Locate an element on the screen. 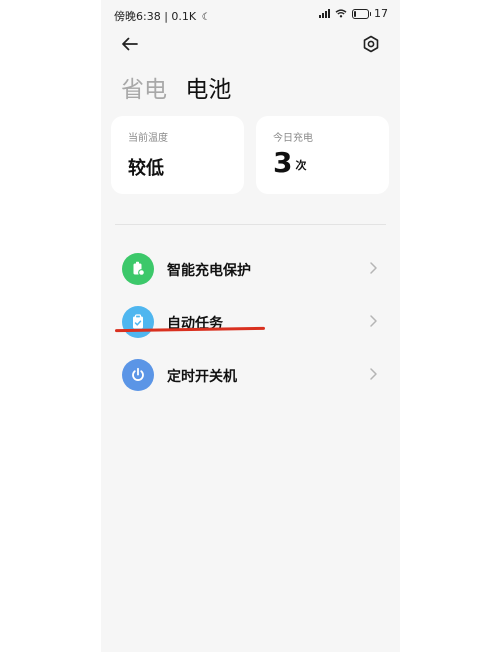  tab-power-saving: 省电 is located at coordinates (144, 90).